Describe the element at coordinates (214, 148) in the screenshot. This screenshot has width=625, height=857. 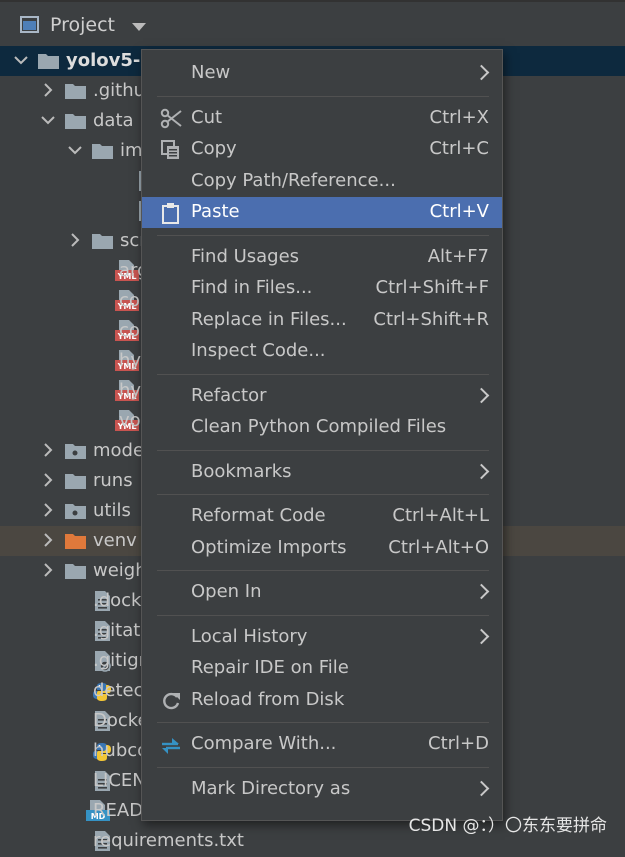
I see `menu-item-label: Copy` at that location.